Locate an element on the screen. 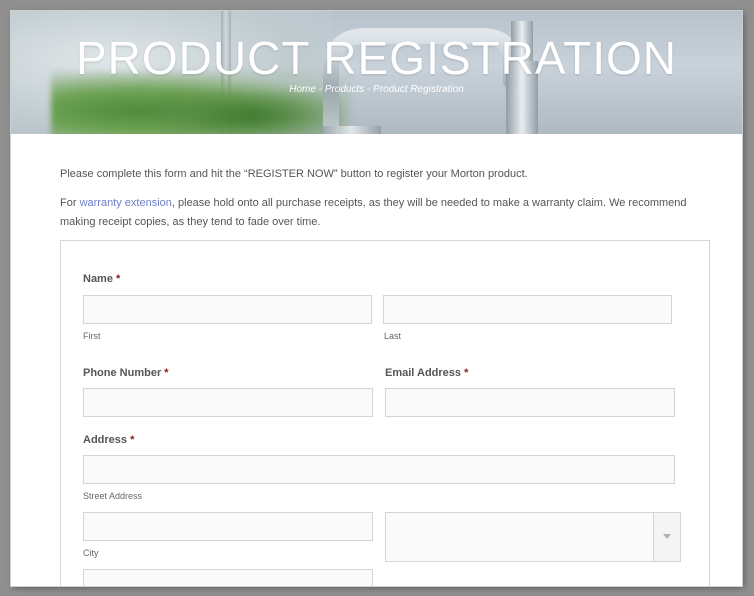 This screenshot has height=596, width=754. breadcrumb: Home - Products - Product Registration is located at coordinates (376, 89).